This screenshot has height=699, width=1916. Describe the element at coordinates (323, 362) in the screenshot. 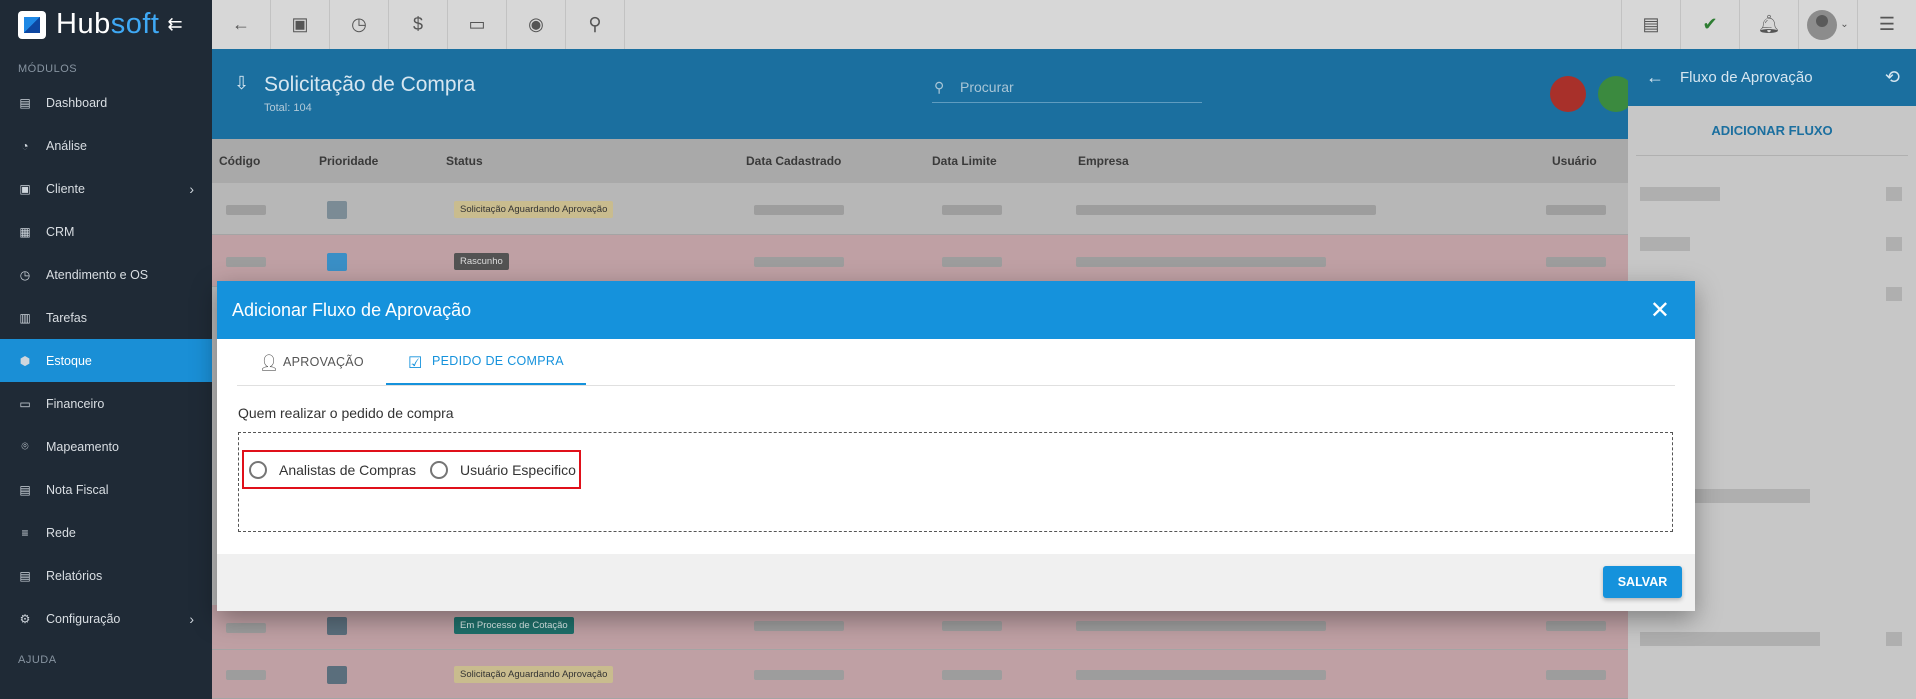

I see `tab-label: APROVAÇÃO` at that location.